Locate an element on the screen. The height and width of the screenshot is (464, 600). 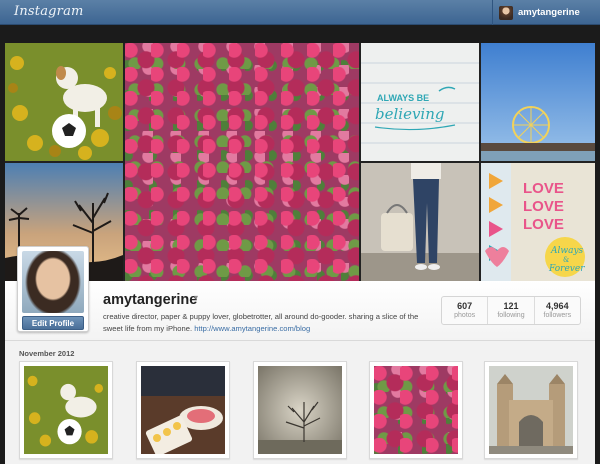
top-nav-bar: Instagram amytangerine is located at coordinates (300, 12).